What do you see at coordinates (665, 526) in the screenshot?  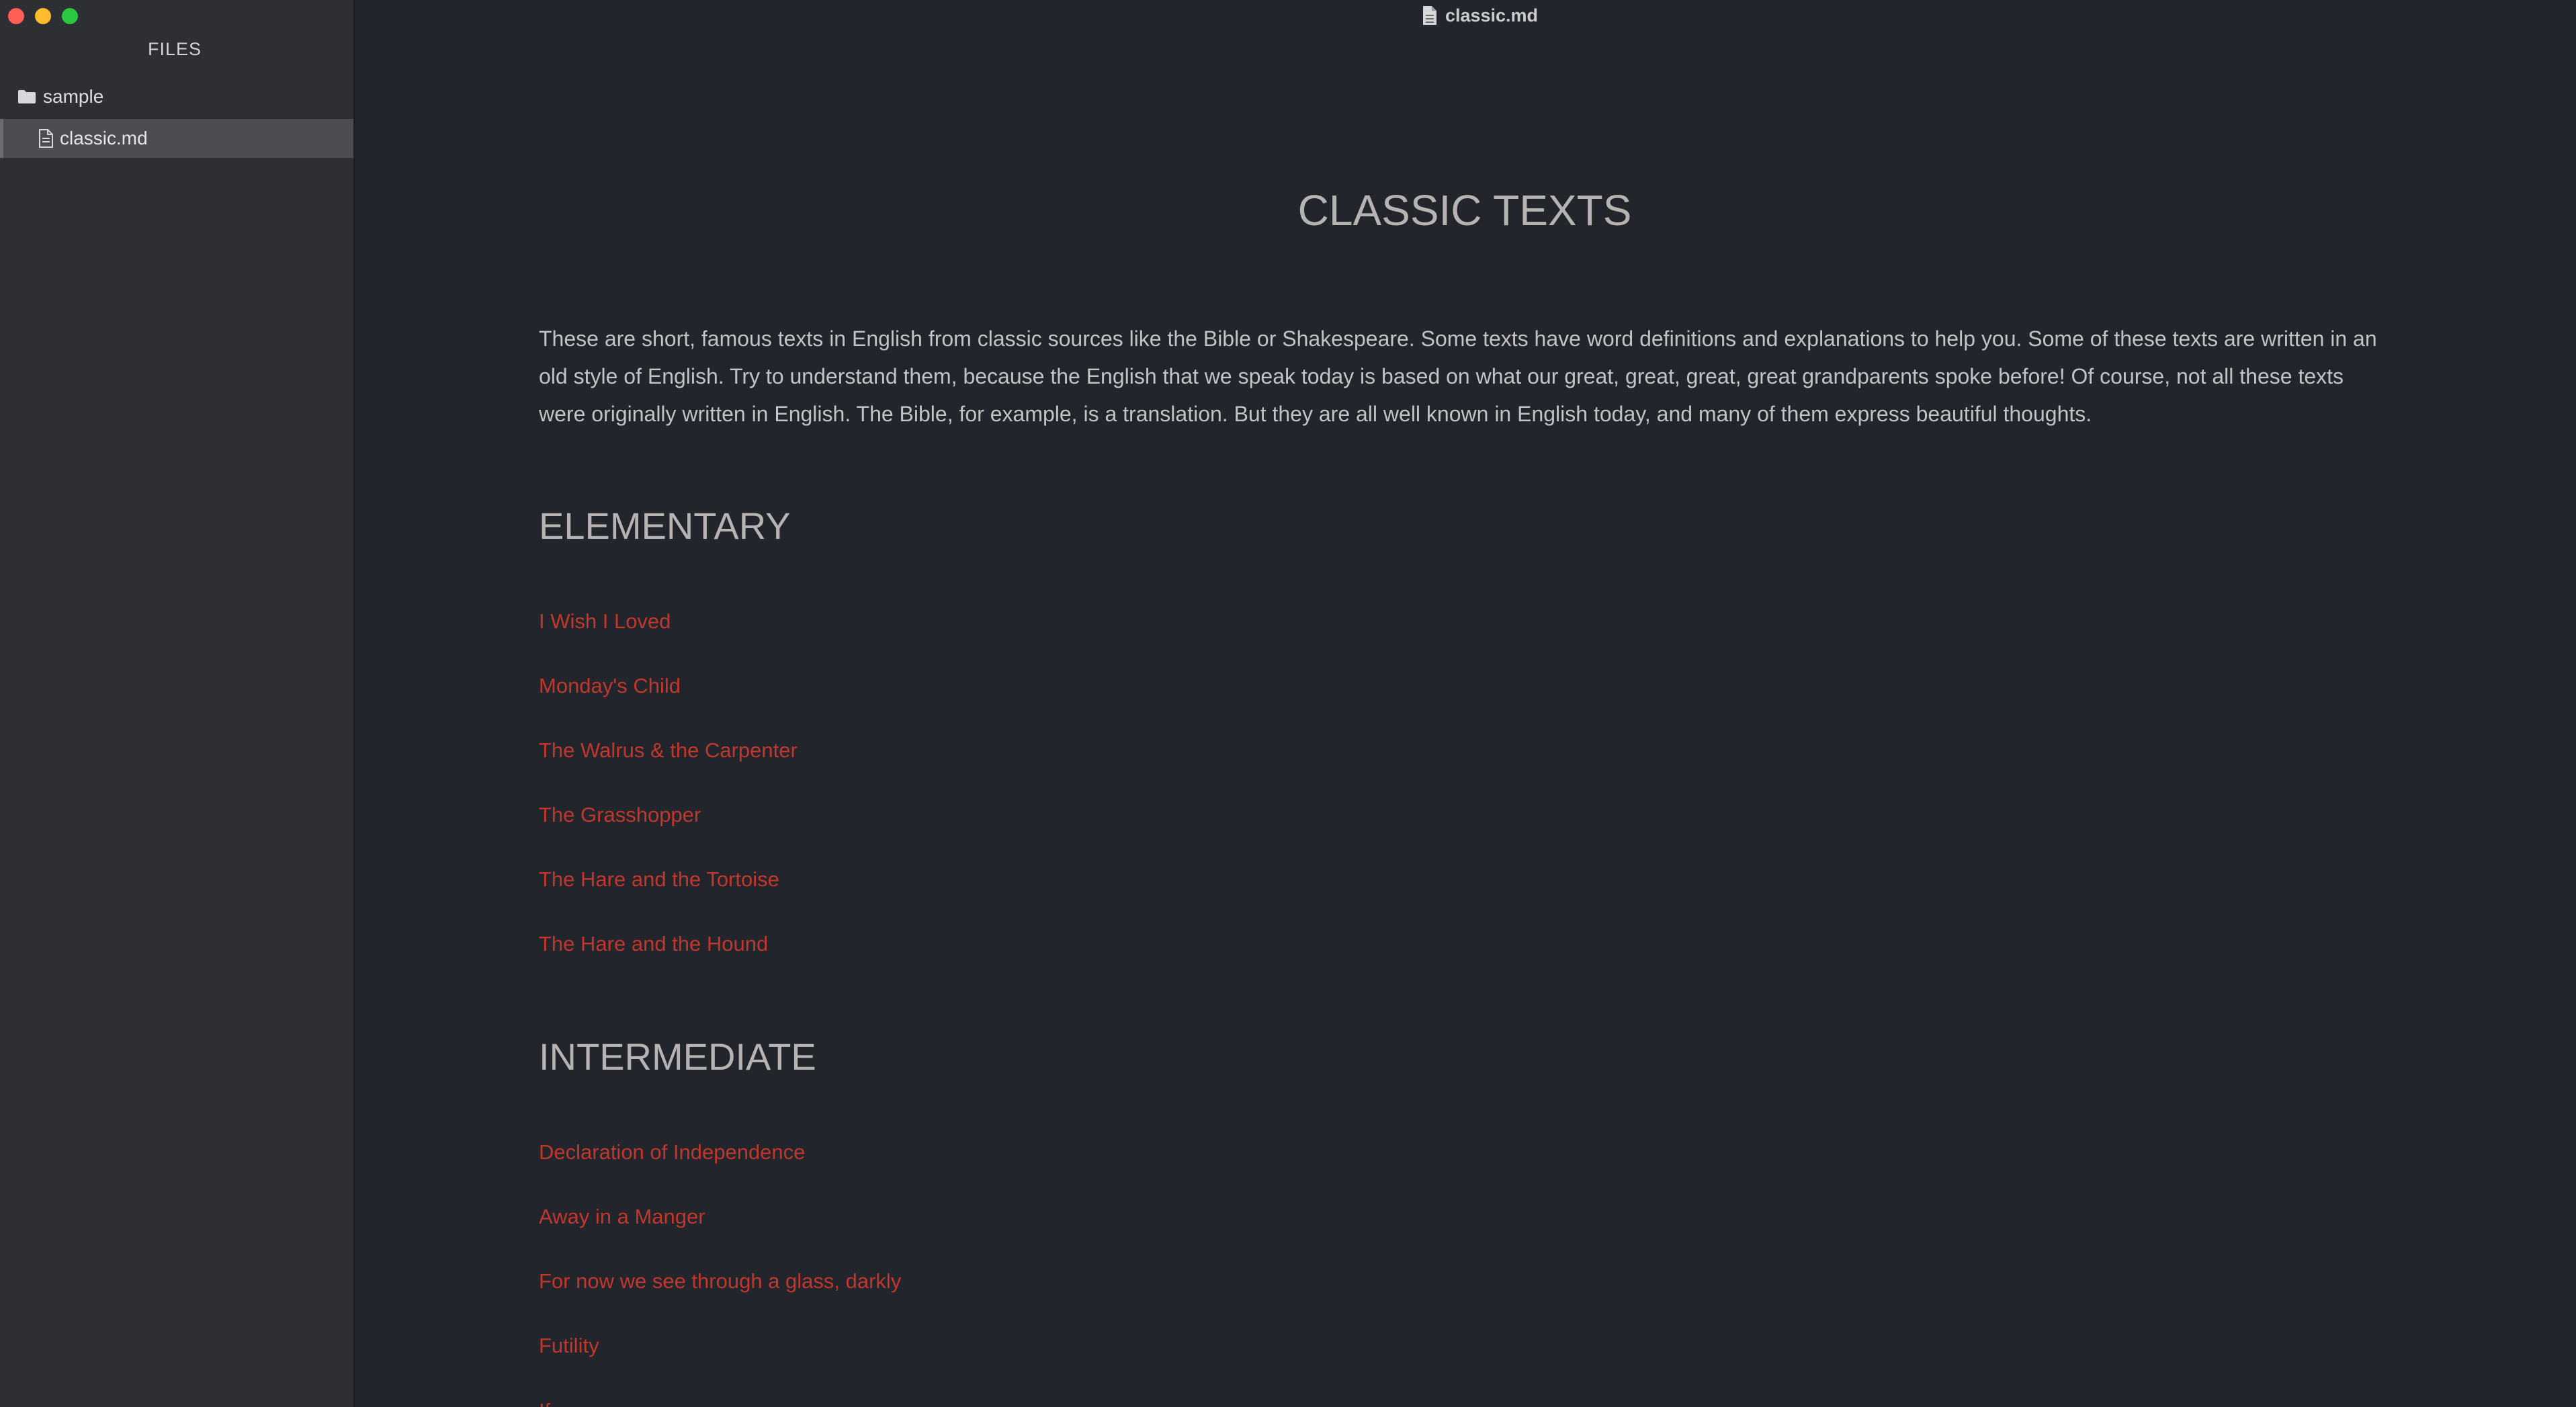 I see `section-heading-elementary: ELEMENTARY` at bounding box center [665, 526].